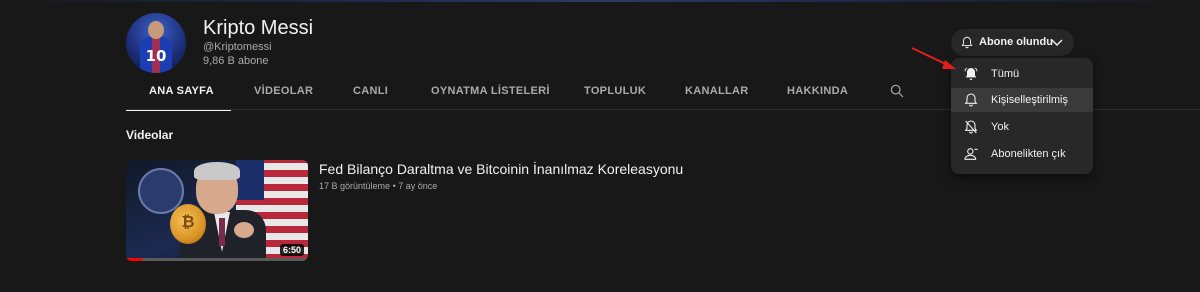  I want to click on unsubscribe-person-icon, so click(971, 154).